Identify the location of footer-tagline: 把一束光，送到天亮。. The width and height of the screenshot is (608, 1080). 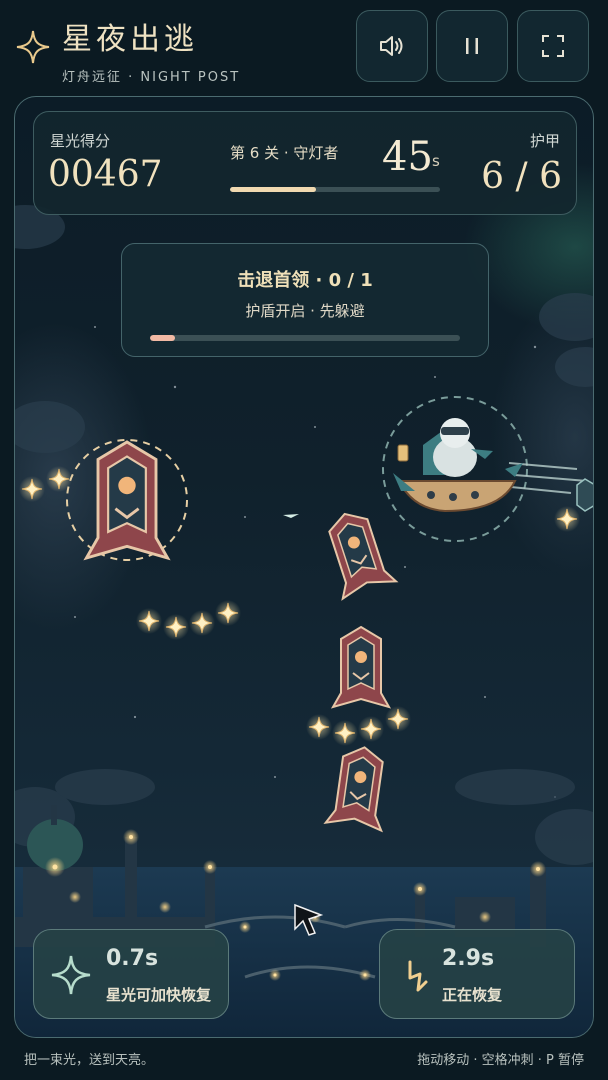
(89, 1060).